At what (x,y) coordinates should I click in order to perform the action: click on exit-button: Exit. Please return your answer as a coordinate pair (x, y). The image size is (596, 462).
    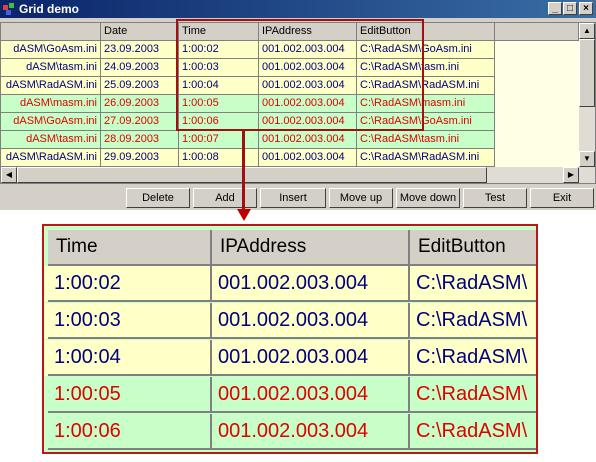
    Looking at the image, I should click on (562, 198).